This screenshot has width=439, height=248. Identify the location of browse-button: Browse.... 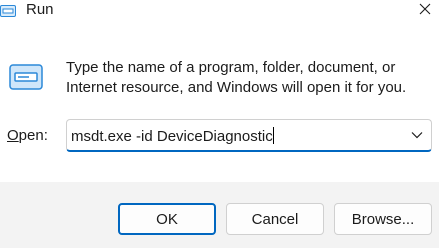
(383, 219).